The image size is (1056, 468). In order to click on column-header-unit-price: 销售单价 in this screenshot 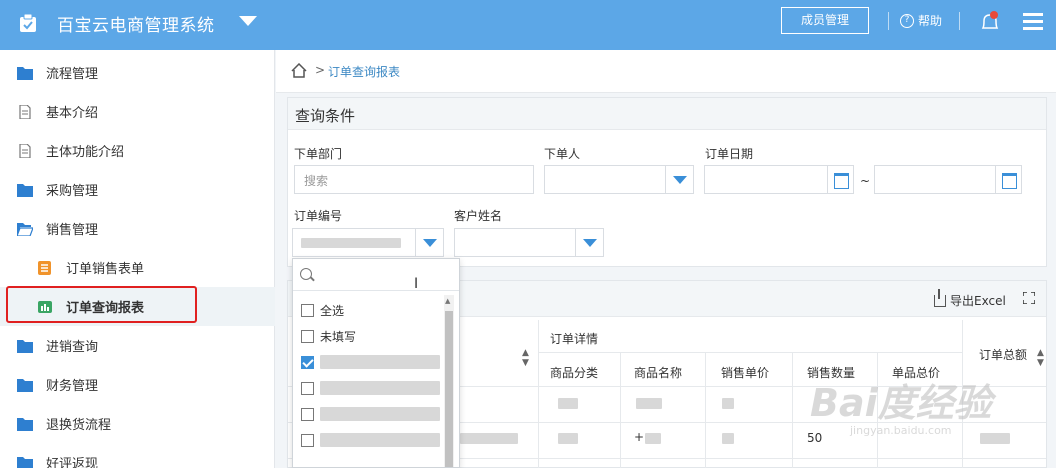, I will do `click(745, 372)`.